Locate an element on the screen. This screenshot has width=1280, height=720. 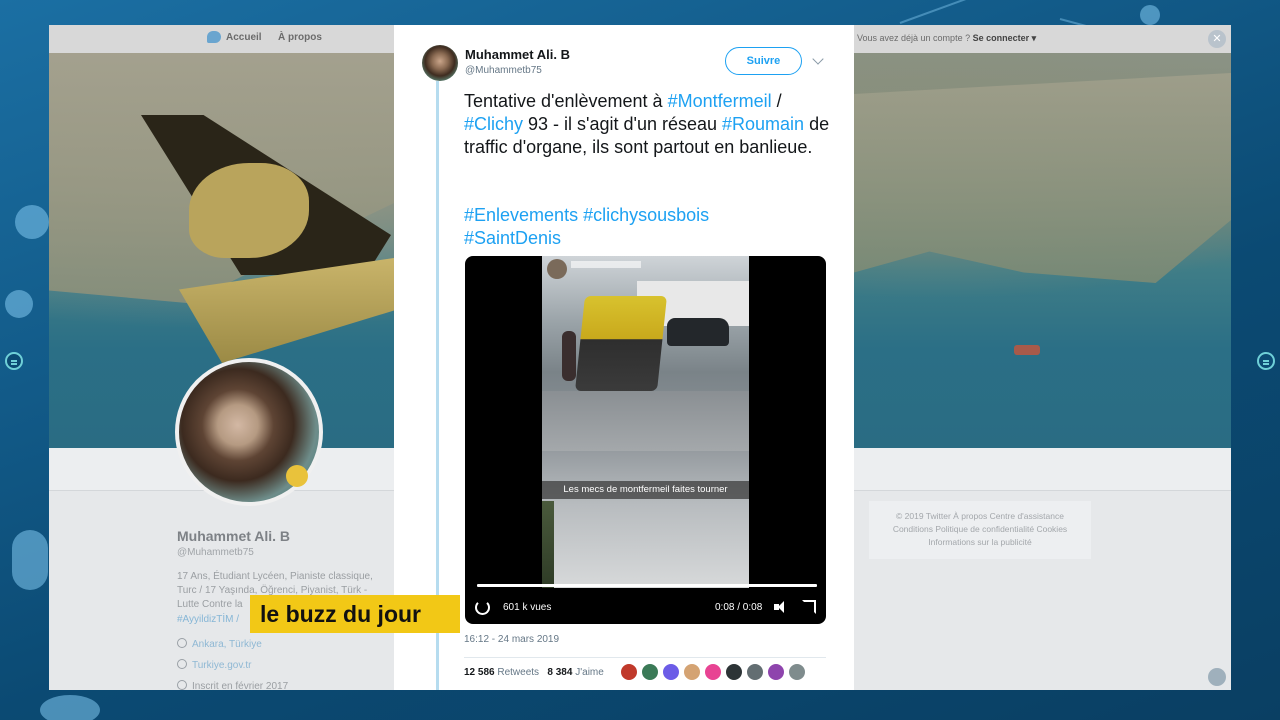
hashtag-link: #Roumain is located at coordinates (763, 124).